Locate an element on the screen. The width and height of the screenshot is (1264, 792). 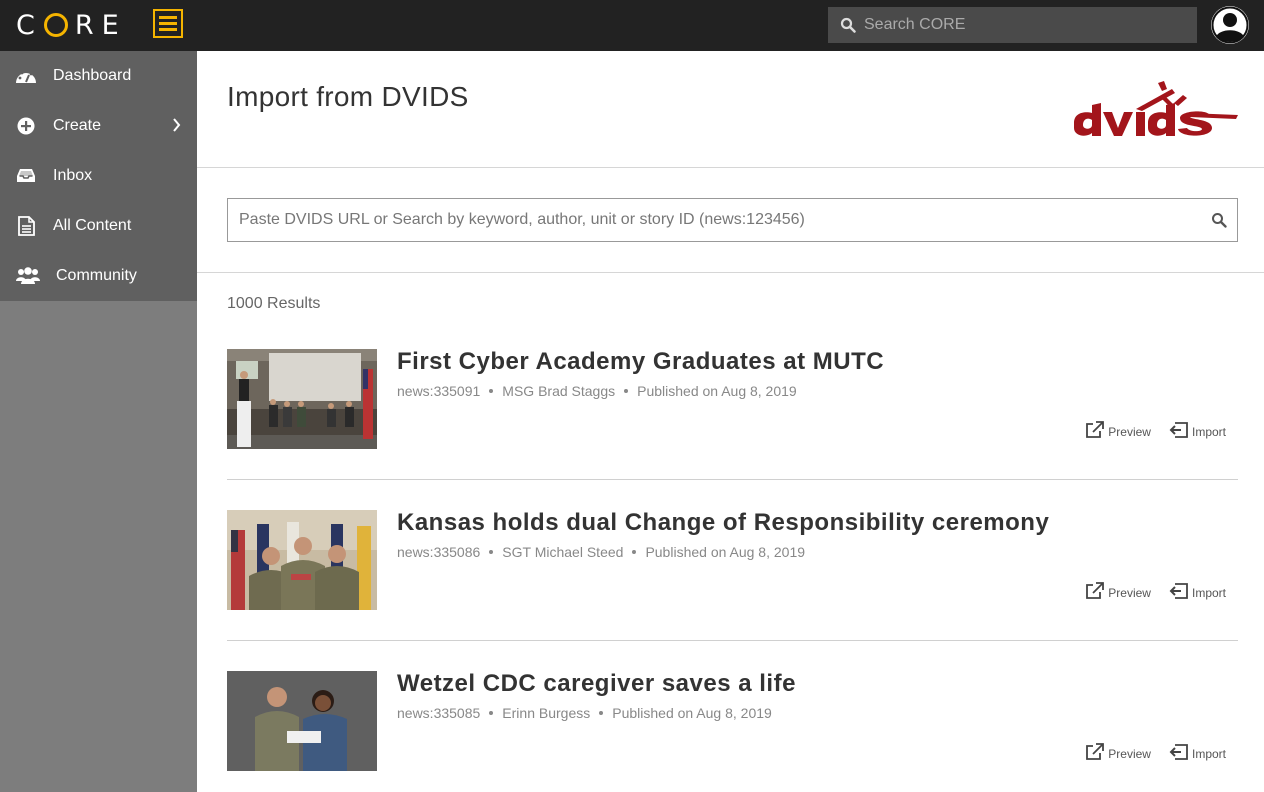
menu-toggle-button is located at coordinates (168, 23).